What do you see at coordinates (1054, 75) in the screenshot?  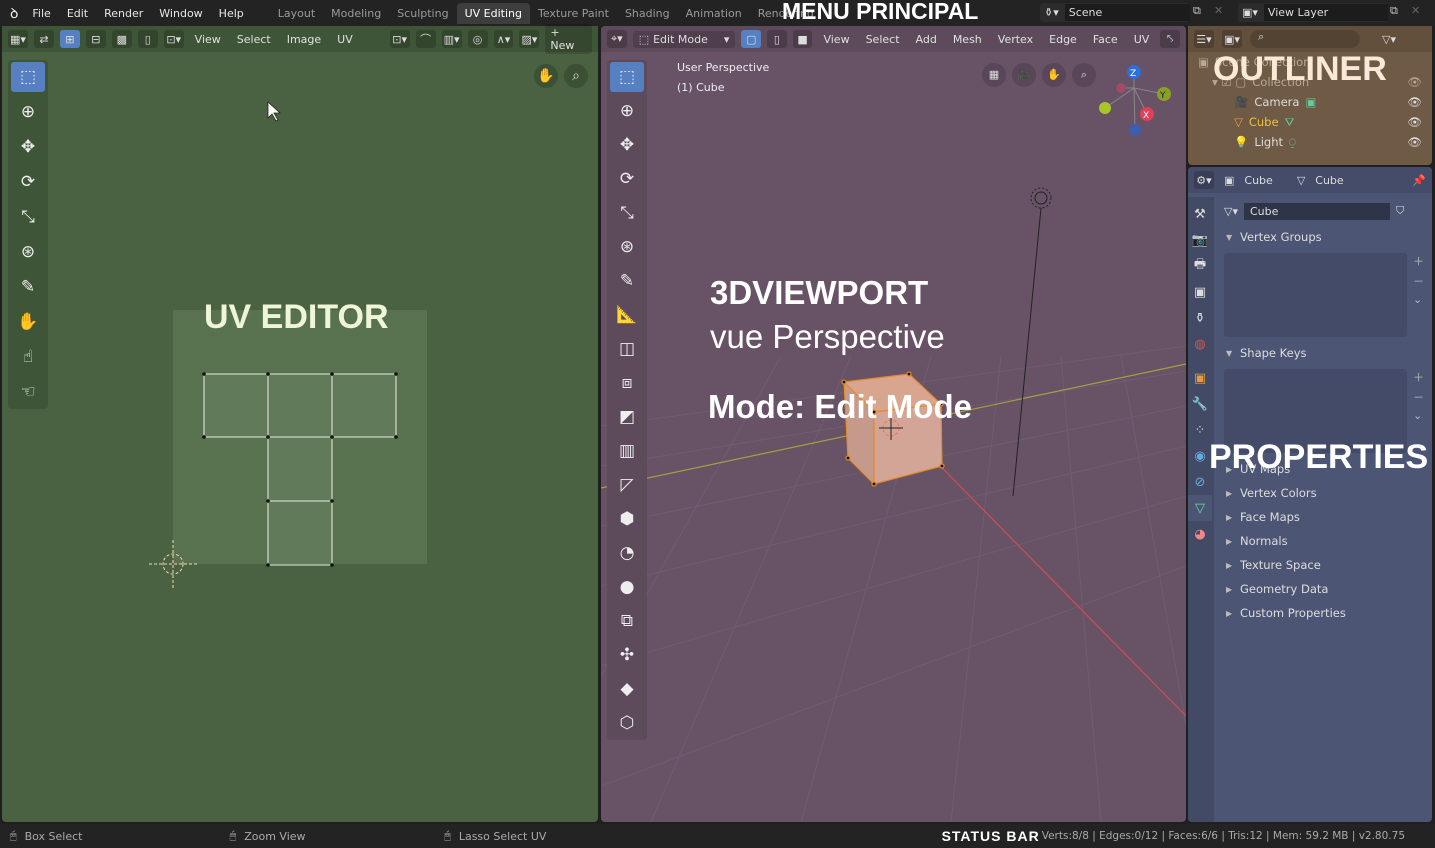 I see `pan-view-icon: ✋` at bounding box center [1054, 75].